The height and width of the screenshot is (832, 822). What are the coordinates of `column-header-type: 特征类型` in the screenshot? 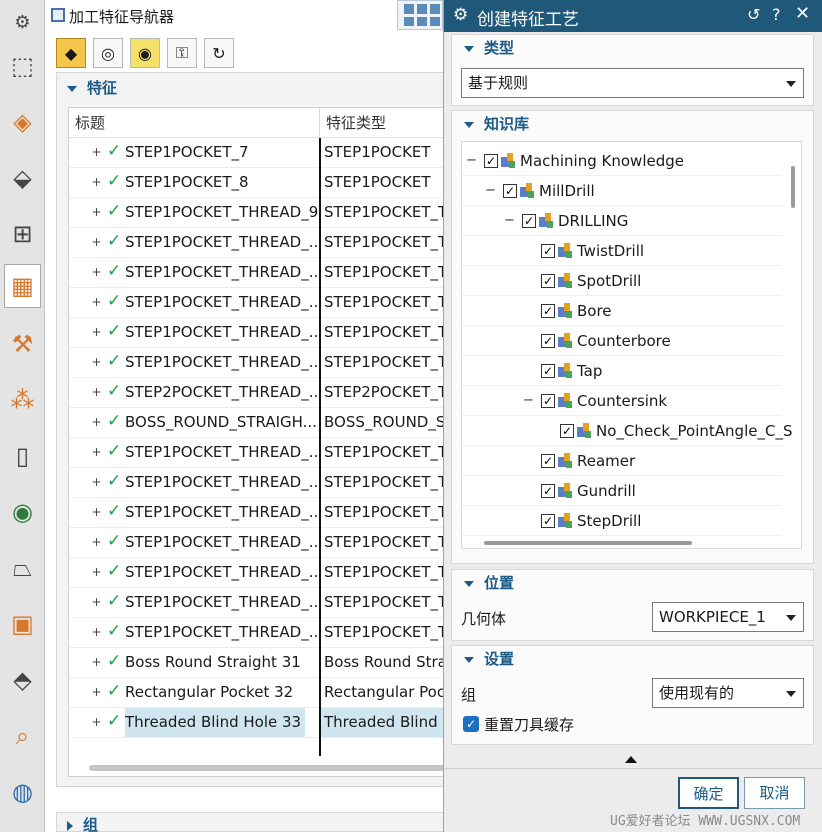 It's located at (382, 123).